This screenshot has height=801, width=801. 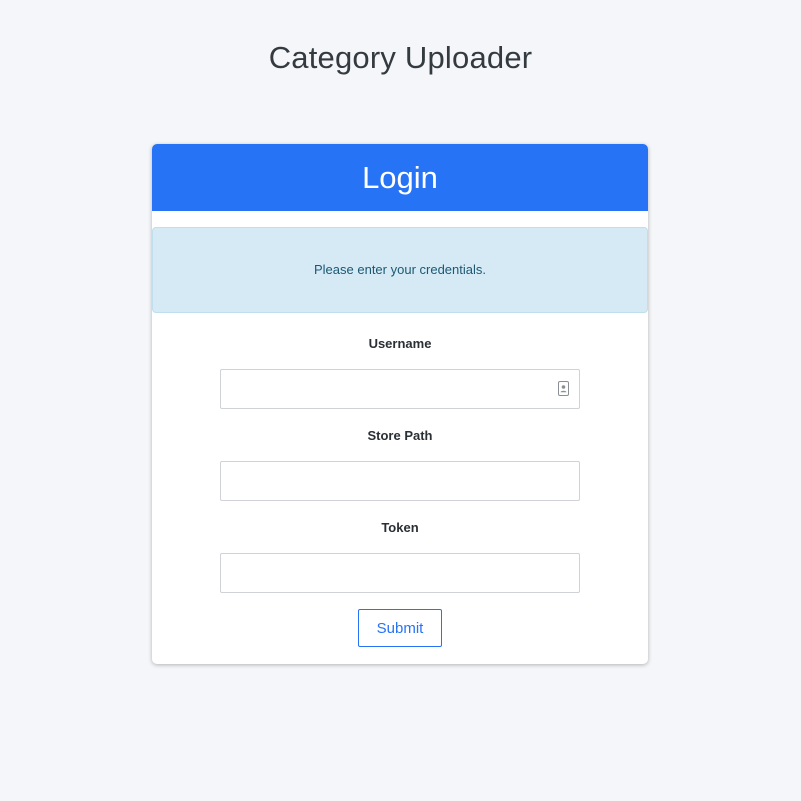 I want to click on username-label: Username, so click(x=400, y=343).